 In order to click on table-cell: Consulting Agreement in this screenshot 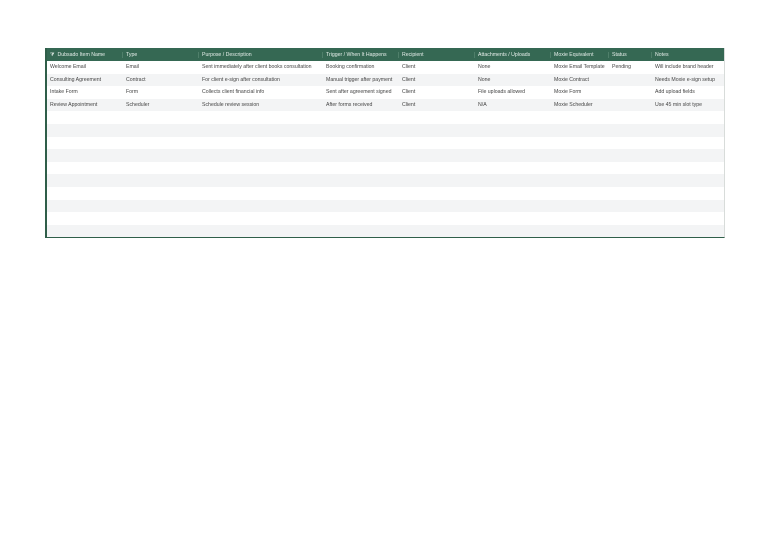, I will do `click(85, 80)`.